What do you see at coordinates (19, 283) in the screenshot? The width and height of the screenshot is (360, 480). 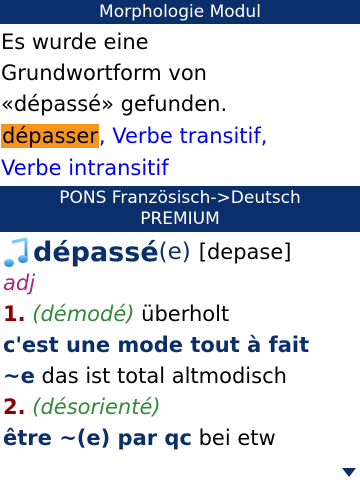 I see `part-of-speech: adj` at bounding box center [19, 283].